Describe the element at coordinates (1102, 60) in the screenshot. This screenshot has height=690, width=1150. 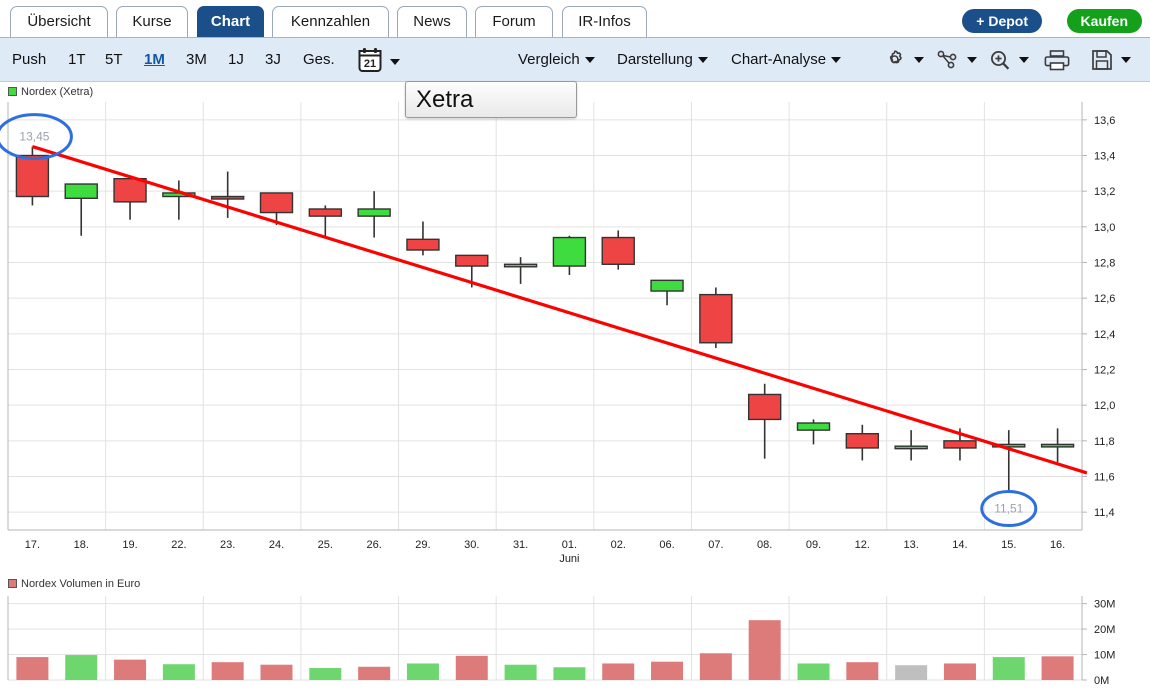
I see `save-floppy-icon` at that location.